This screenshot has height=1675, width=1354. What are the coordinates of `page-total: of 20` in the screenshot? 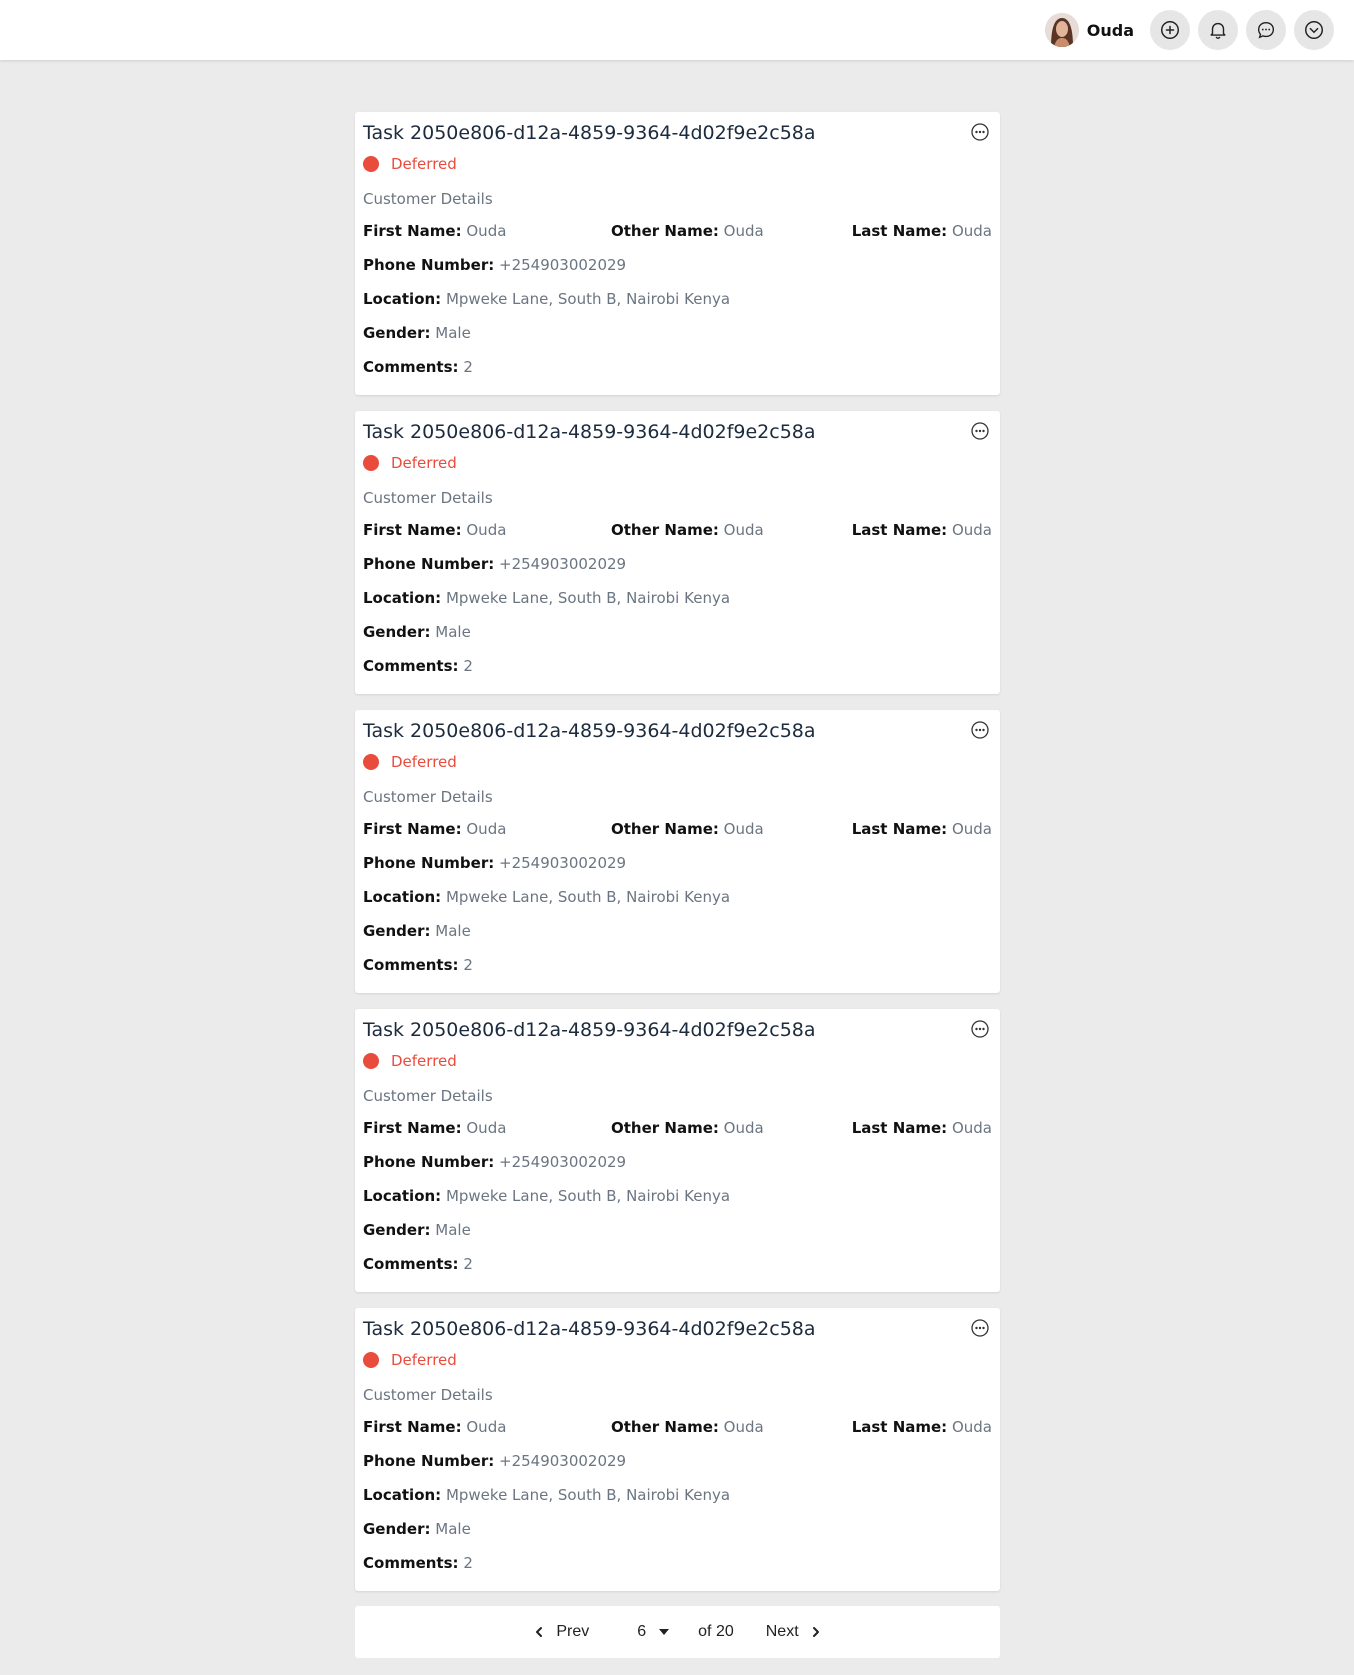 It's located at (716, 1631).